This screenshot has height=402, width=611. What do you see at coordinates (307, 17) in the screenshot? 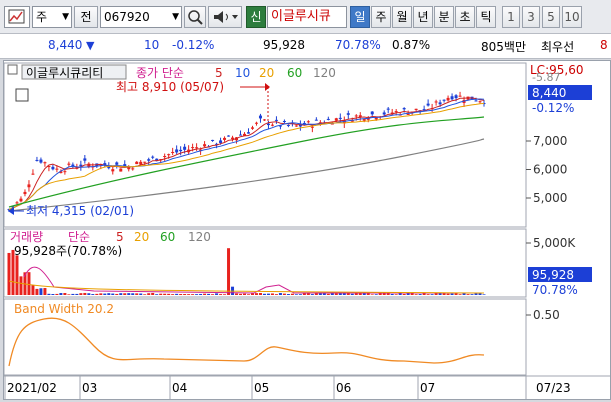
I see `stock-name-display: 이글루시큐` at bounding box center [307, 17].